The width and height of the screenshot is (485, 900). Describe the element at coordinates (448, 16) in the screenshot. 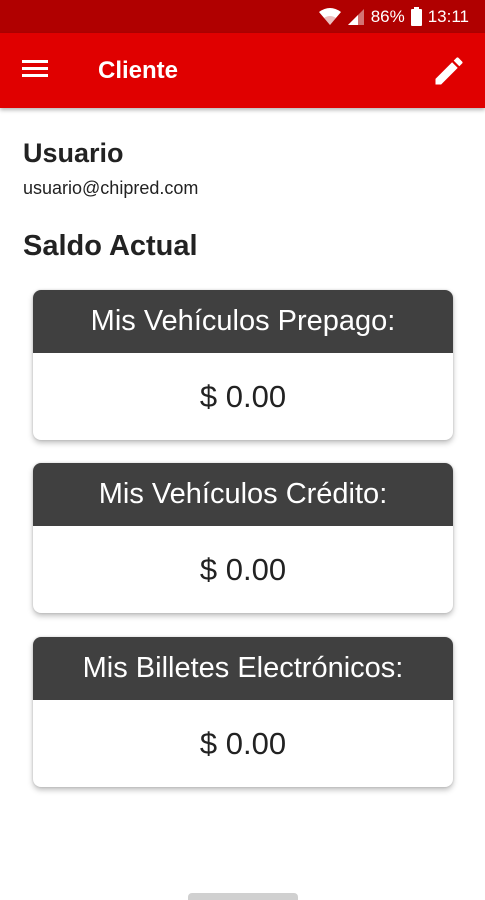

I see `clock: 13:11` at that location.